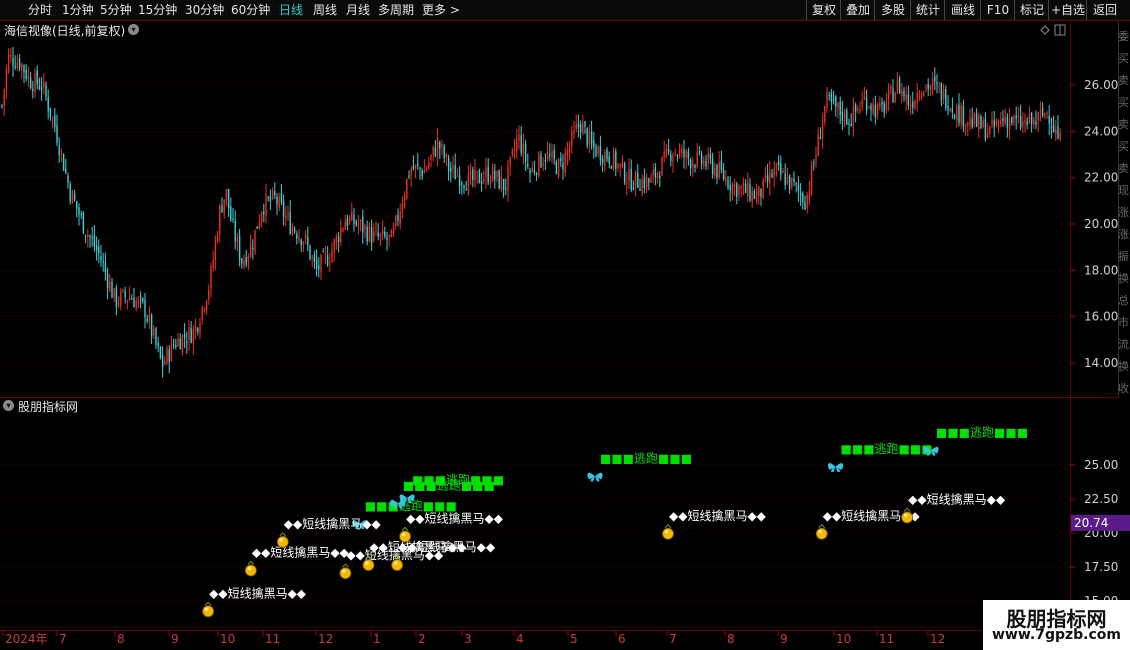 The image size is (1130, 650). Describe the element at coordinates (784, 639) in the screenshot. I see `time-tick-label: 9` at that location.